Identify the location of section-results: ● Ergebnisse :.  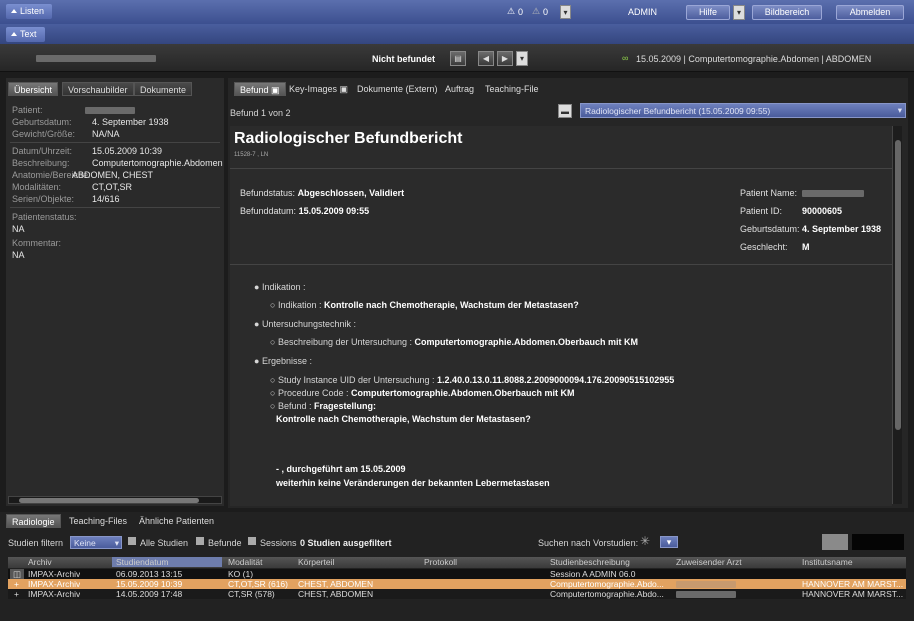
(283, 361).